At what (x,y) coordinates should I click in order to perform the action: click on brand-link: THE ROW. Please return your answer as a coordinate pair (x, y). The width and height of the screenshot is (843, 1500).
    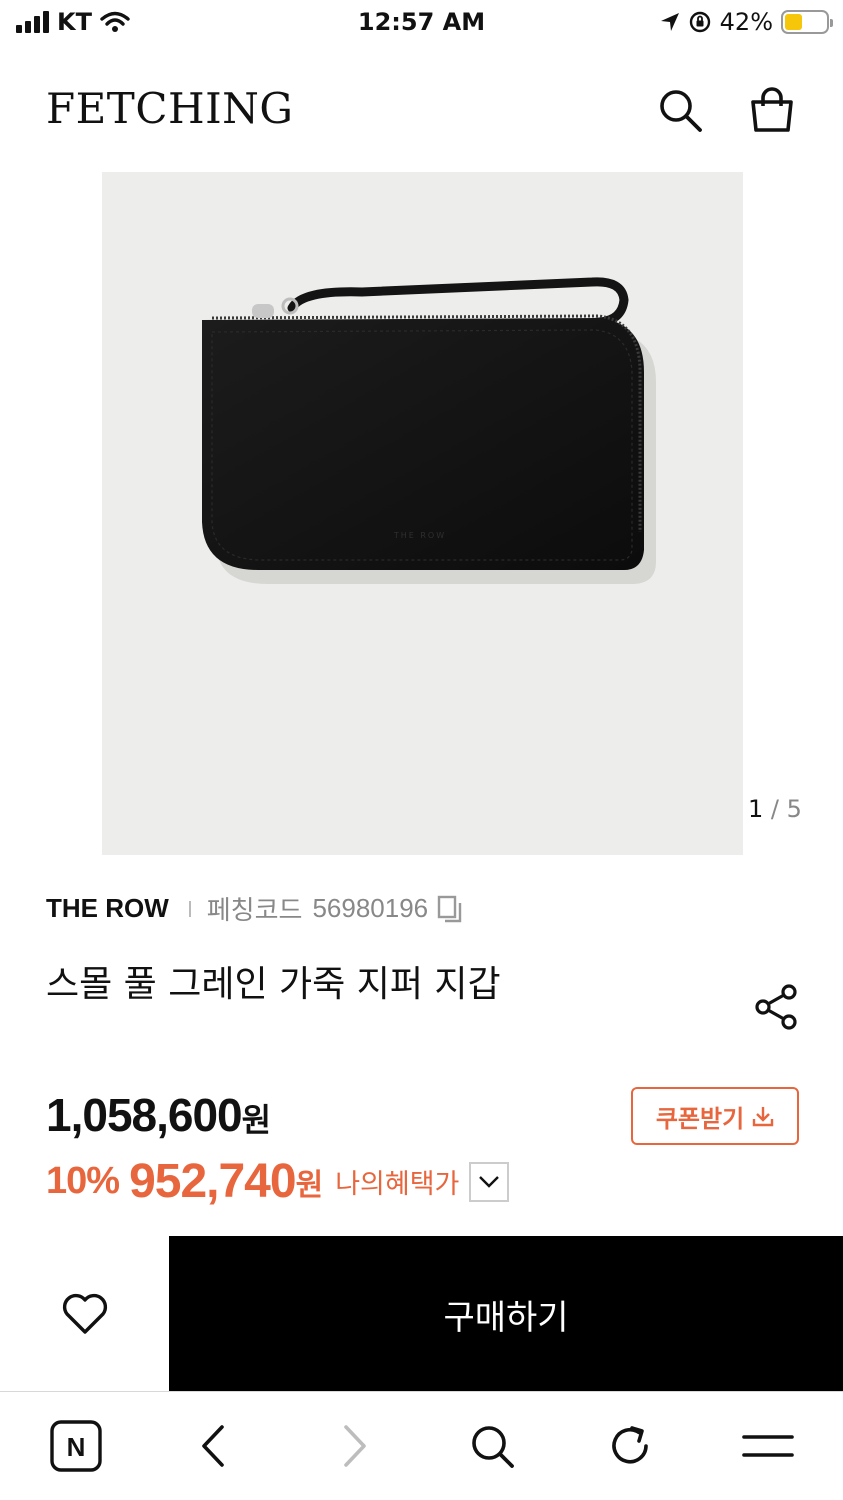
    Looking at the image, I should click on (107, 908).